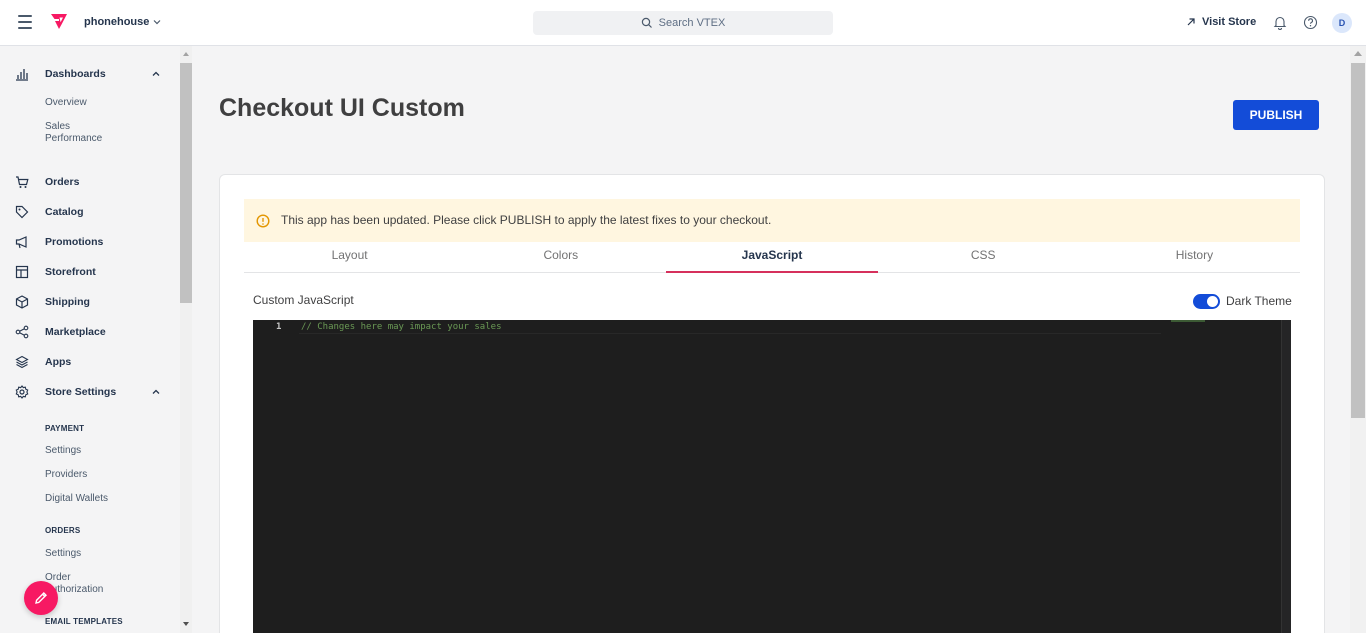 The height and width of the screenshot is (633, 1366). I want to click on sidebar-item-catalog: Catalog, so click(90, 212).